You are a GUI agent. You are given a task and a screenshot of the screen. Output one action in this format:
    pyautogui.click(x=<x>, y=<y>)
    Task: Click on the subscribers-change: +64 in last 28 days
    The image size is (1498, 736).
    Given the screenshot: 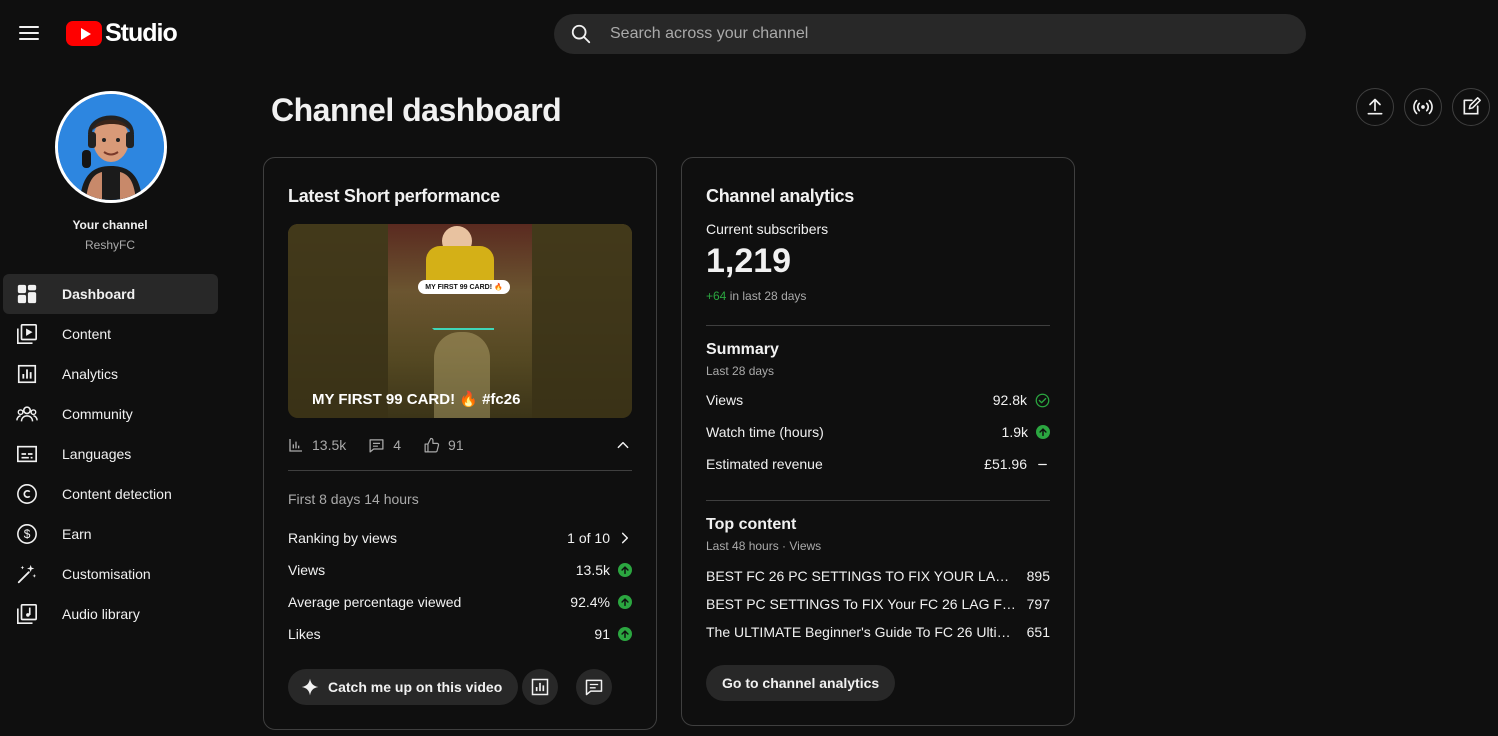 What is the action you would take?
    pyautogui.click(x=756, y=296)
    